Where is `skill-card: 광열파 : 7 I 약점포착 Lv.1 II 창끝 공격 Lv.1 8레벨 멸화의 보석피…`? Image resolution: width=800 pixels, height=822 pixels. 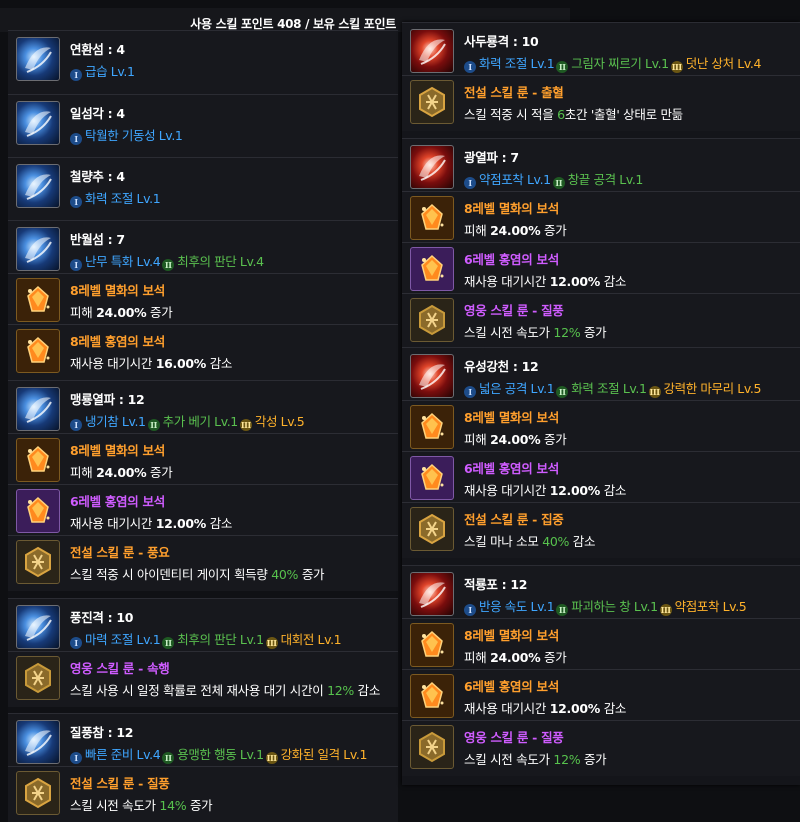
skill-card: 광열파 : 7 I 약점포착 Lv.1 II 창끝 공격 Lv.1 8레벨 멸화의 보석피… is located at coordinates (601, 243).